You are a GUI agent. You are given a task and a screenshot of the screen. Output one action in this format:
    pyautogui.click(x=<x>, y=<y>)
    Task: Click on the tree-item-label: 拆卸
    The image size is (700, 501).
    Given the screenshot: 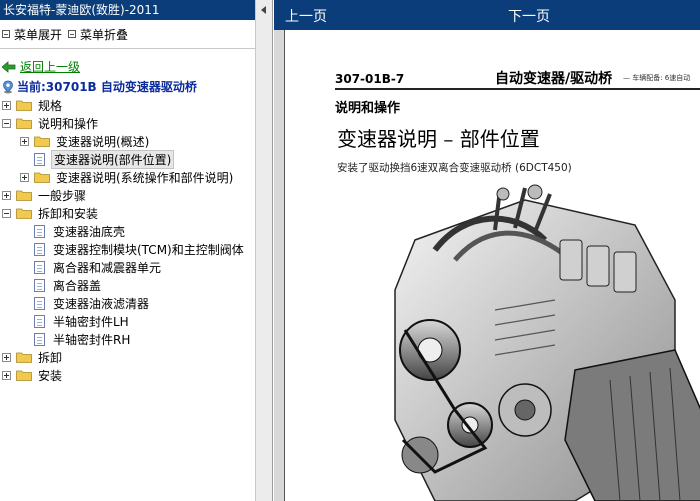 What is the action you would take?
    pyautogui.click(x=50, y=357)
    